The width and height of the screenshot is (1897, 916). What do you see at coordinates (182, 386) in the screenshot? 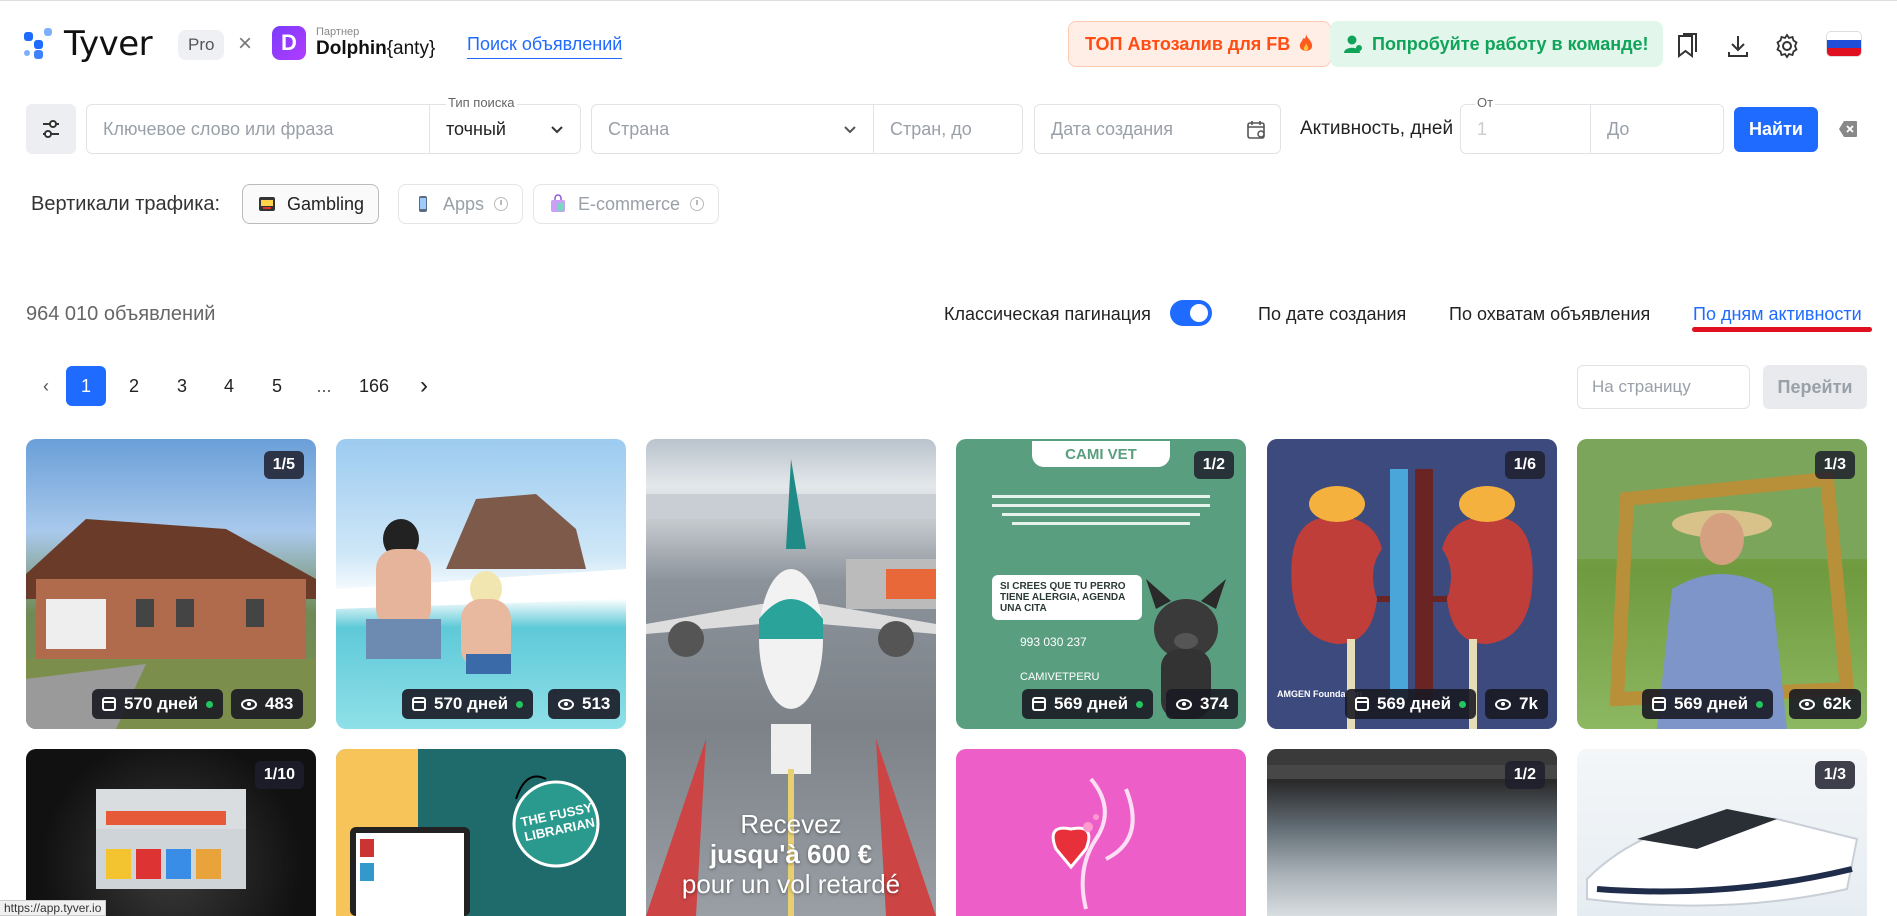
I see `page-3: 3` at bounding box center [182, 386].